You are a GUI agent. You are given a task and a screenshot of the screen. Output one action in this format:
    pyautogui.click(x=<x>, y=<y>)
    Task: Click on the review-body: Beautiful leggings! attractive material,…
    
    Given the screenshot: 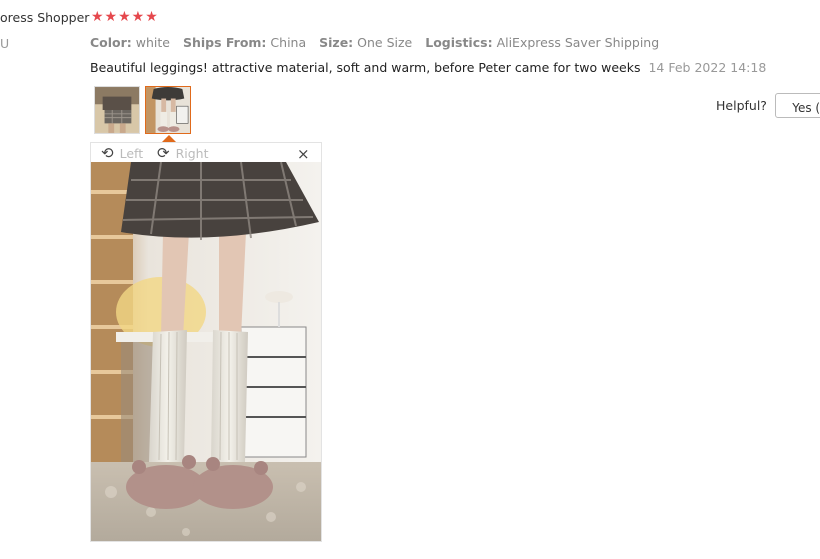 What is the action you would take?
    pyautogui.click(x=428, y=67)
    